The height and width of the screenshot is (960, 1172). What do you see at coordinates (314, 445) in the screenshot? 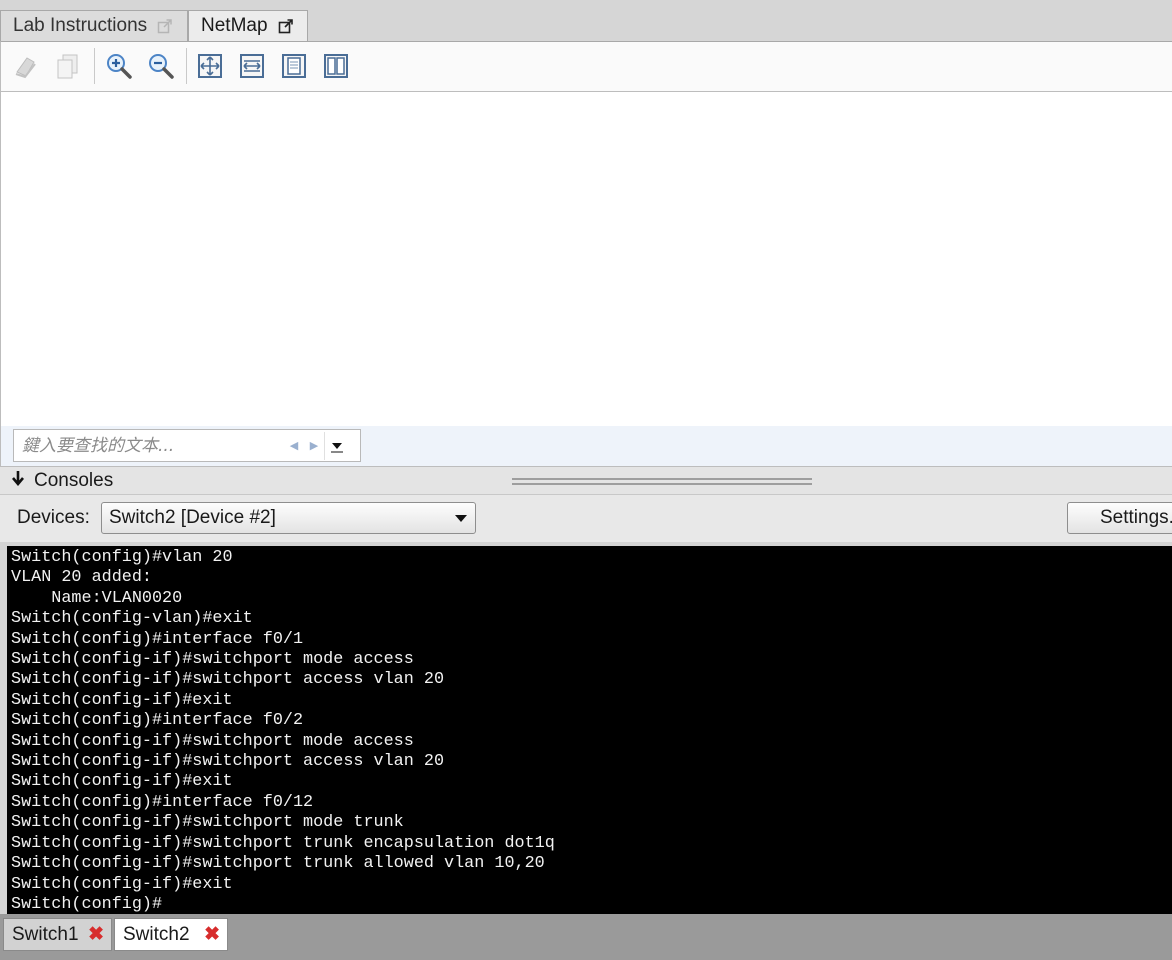
I see `find-next-icon: ▶` at bounding box center [314, 445].